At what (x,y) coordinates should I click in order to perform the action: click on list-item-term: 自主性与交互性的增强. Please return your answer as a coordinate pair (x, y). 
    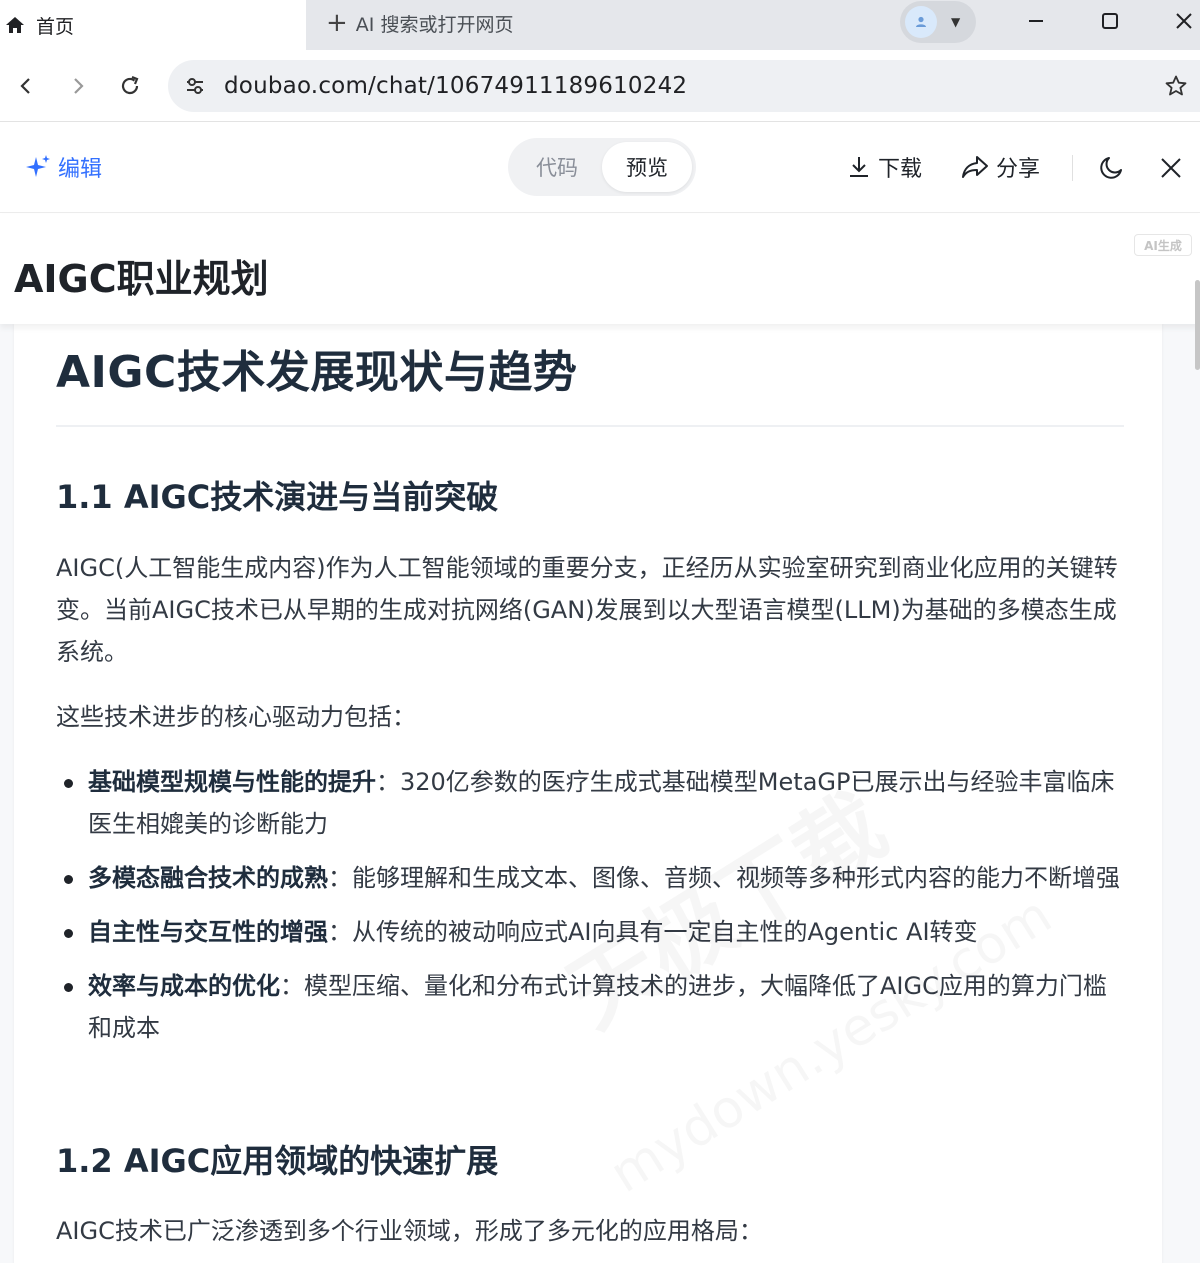
    Looking at the image, I should click on (208, 932).